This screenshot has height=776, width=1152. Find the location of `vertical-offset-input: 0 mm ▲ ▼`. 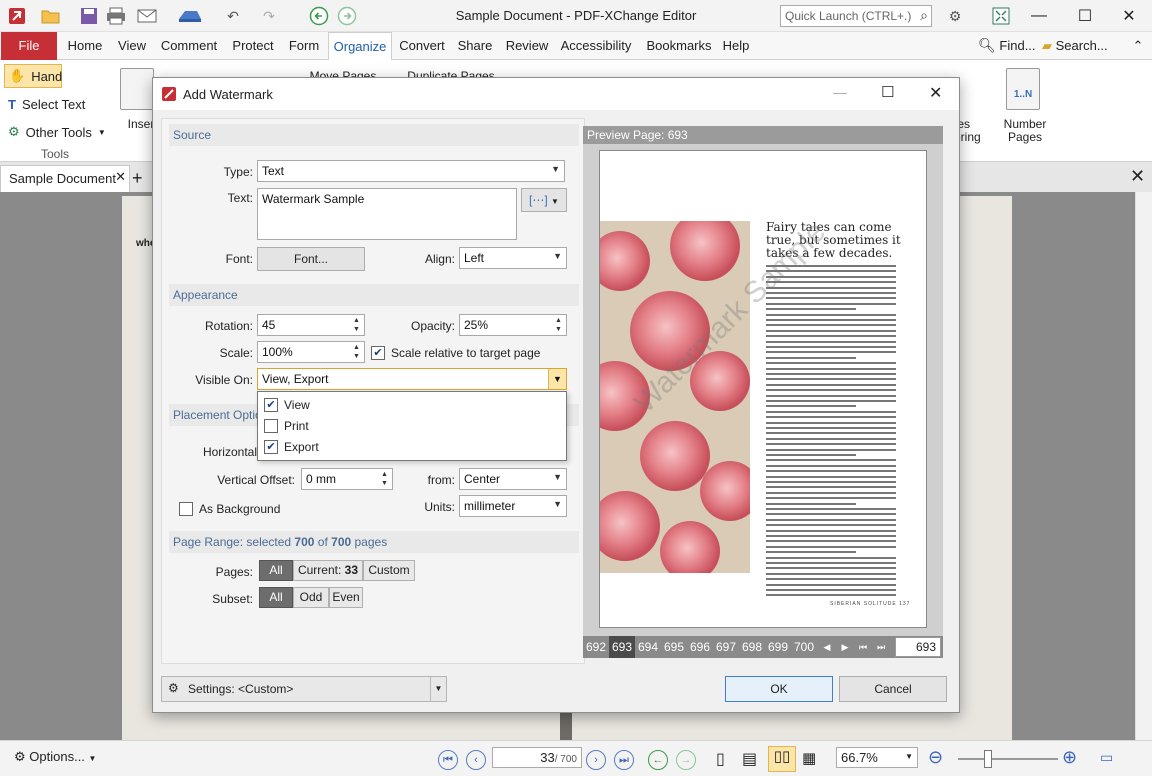

vertical-offset-input: 0 mm ▲ ▼ is located at coordinates (347, 479).